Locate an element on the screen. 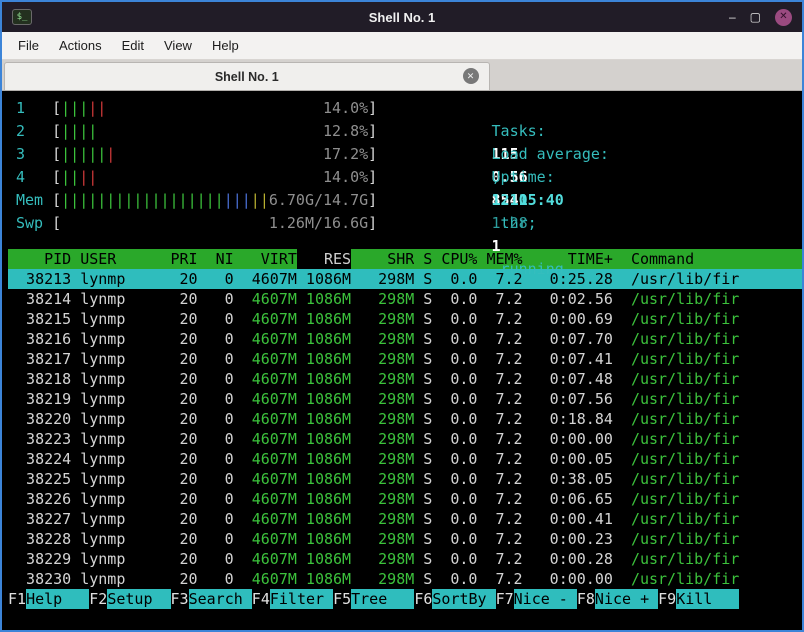 Image resolution: width=804 pixels, height=632 pixels. cell-time: 0:06.65 is located at coordinates (581, 499).